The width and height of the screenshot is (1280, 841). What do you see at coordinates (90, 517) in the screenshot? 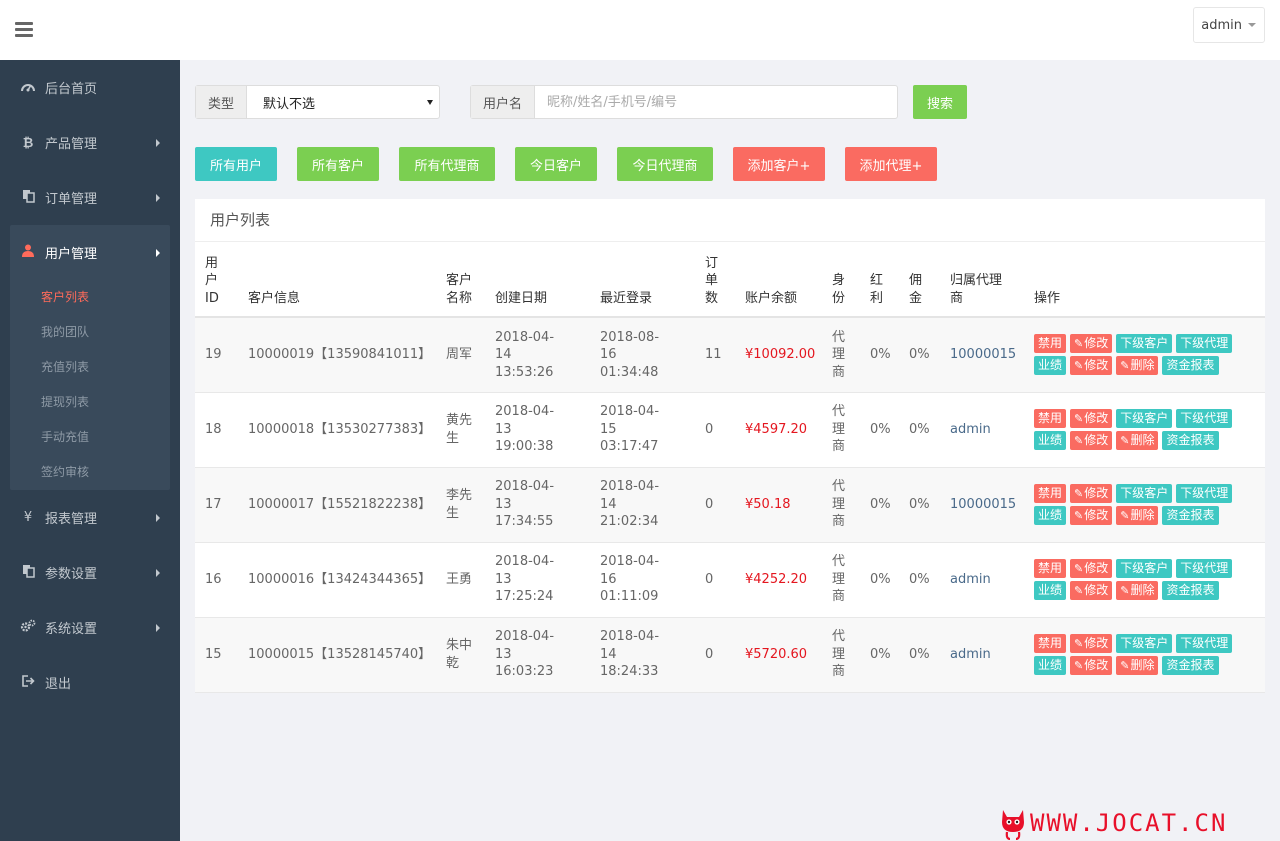
I see `sidebar-item-reports: ¥ 报表管理` at bounding box center [90, 517].